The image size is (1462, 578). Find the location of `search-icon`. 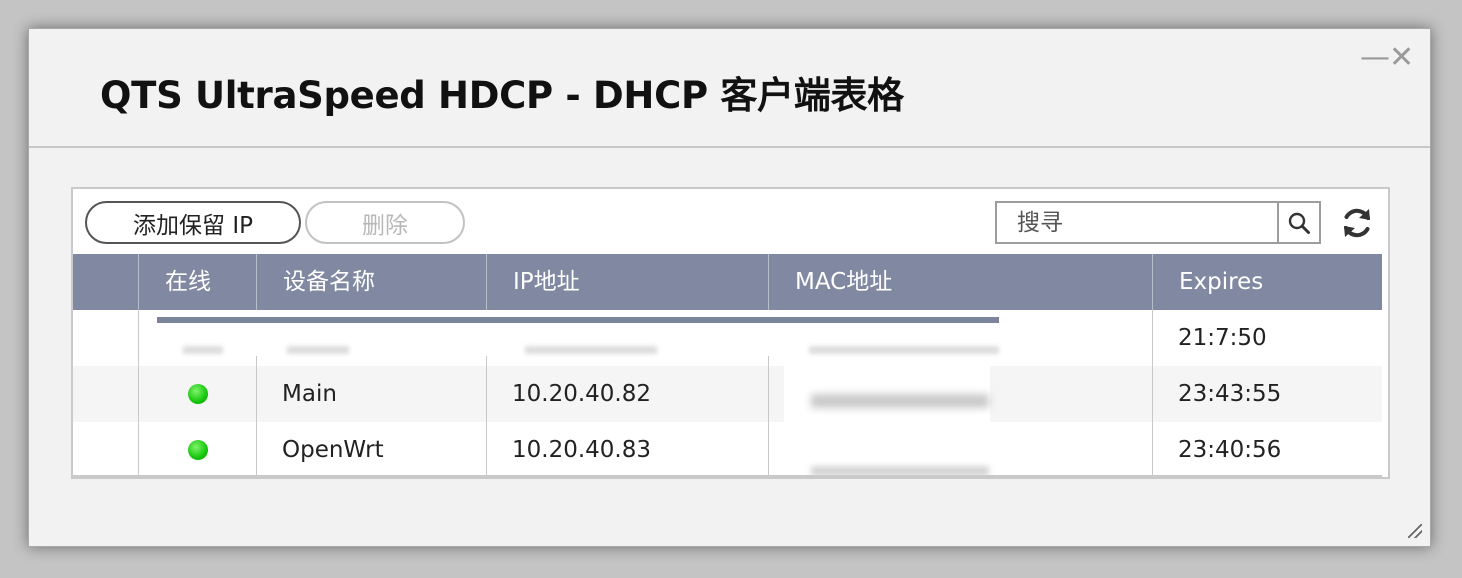

search-icon is located at coordinates (1299, 223).